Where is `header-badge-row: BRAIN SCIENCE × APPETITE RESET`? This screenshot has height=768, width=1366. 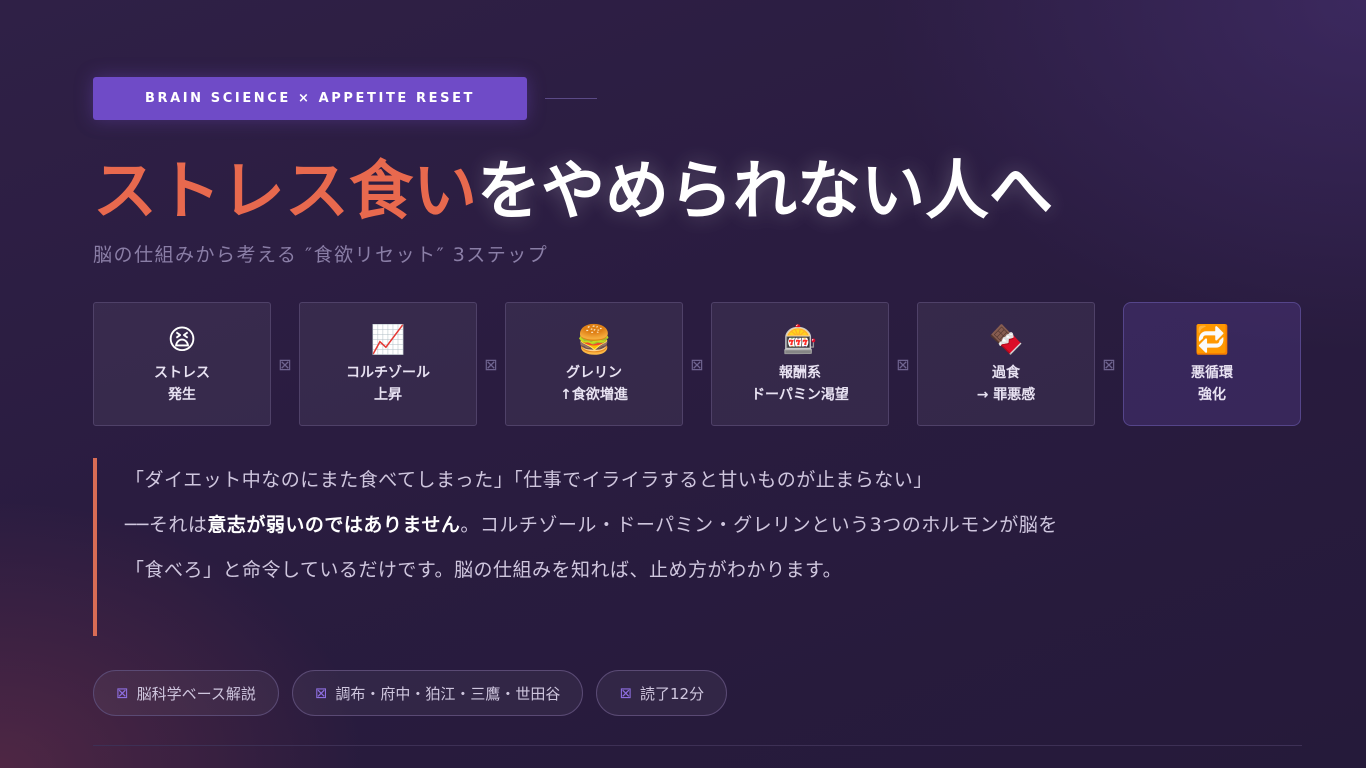 header-badge-row: BRAIN SCIENCE × APPETITE RESET is located at coordinates (345, 98).